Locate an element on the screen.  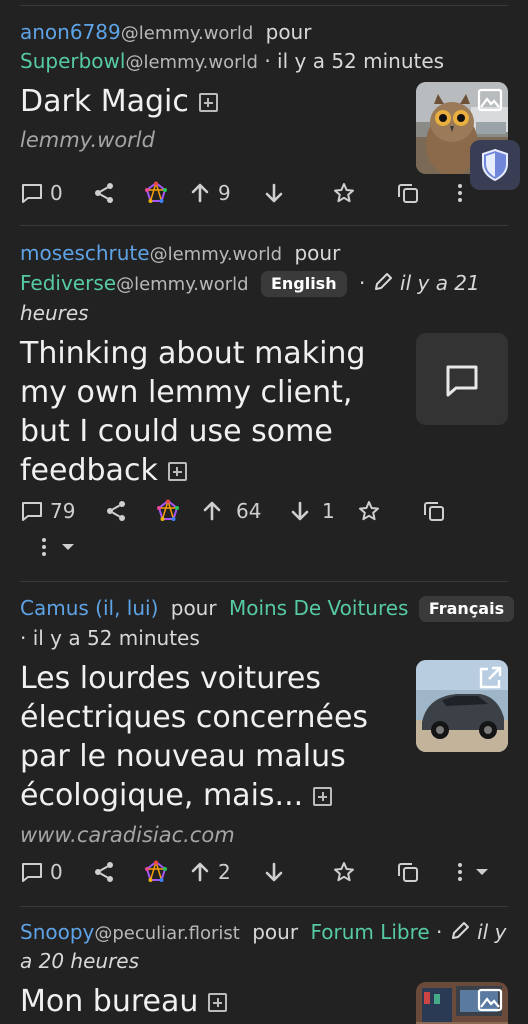
title-line: feedback is located at coordinates (89, 470).